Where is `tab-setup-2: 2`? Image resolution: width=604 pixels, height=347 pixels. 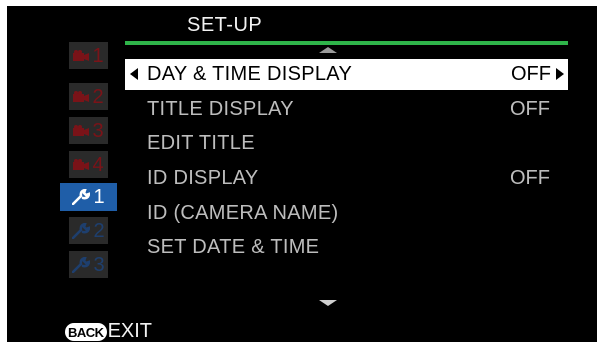
tab-setup-2: 2 is located at coordinates (88, 230).